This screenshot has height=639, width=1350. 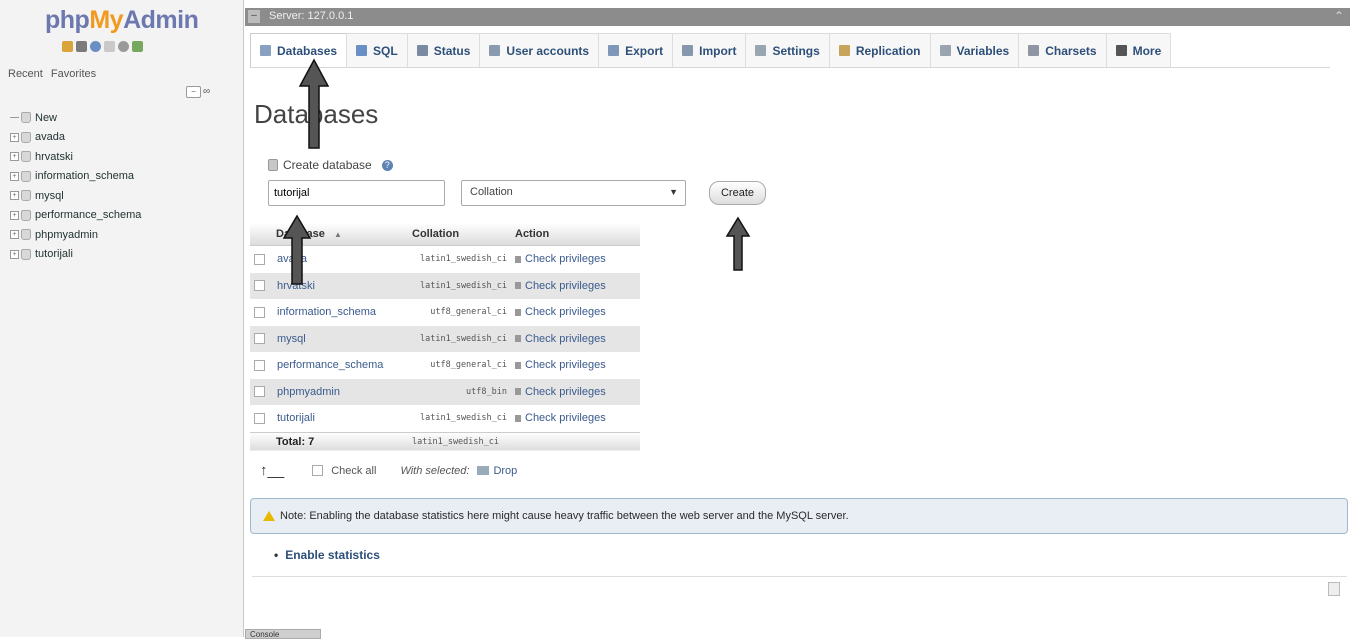 I want to click on tree-item-database: + mysql, so click(x=75, y=196).